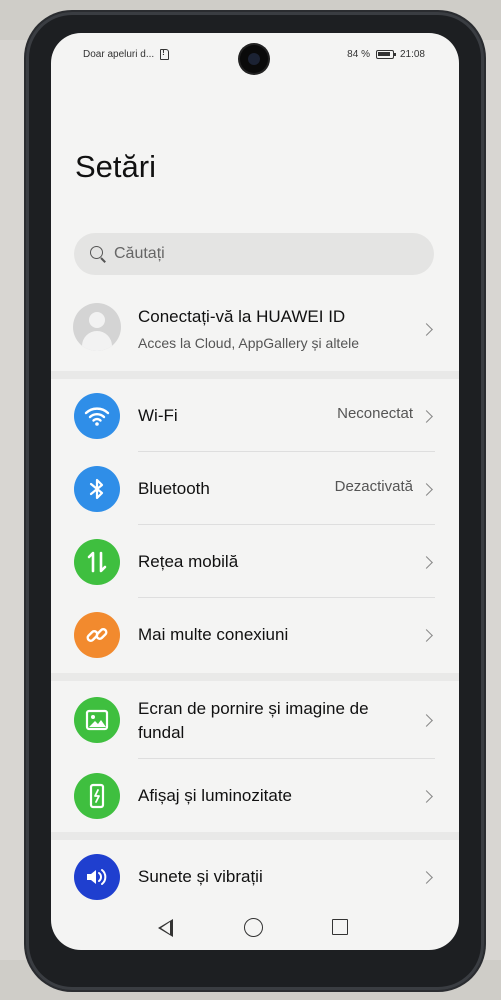  I want to click on wallpaper-icon, so click(97, 720).